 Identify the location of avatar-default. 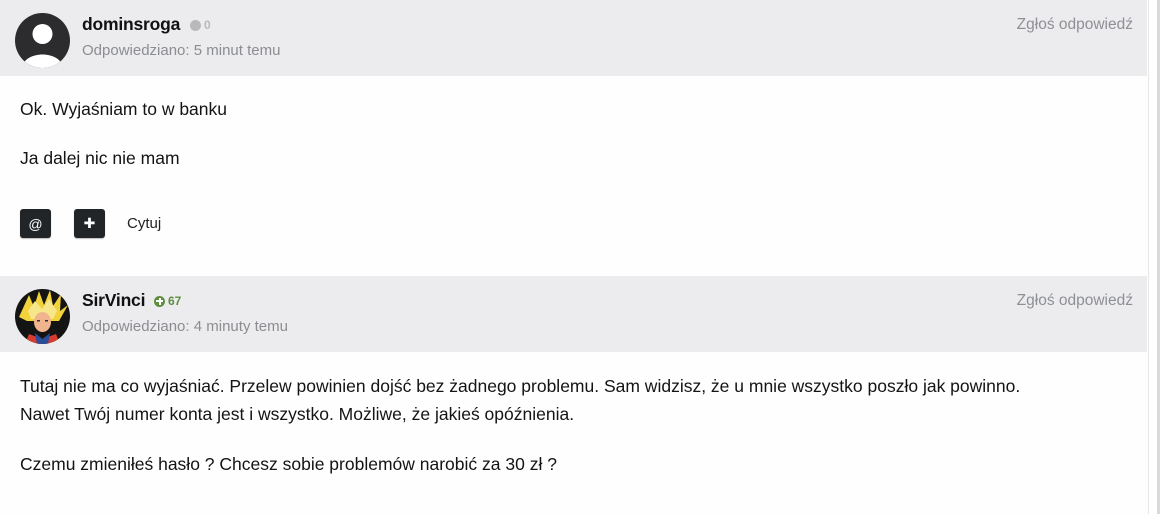
(42, 40).